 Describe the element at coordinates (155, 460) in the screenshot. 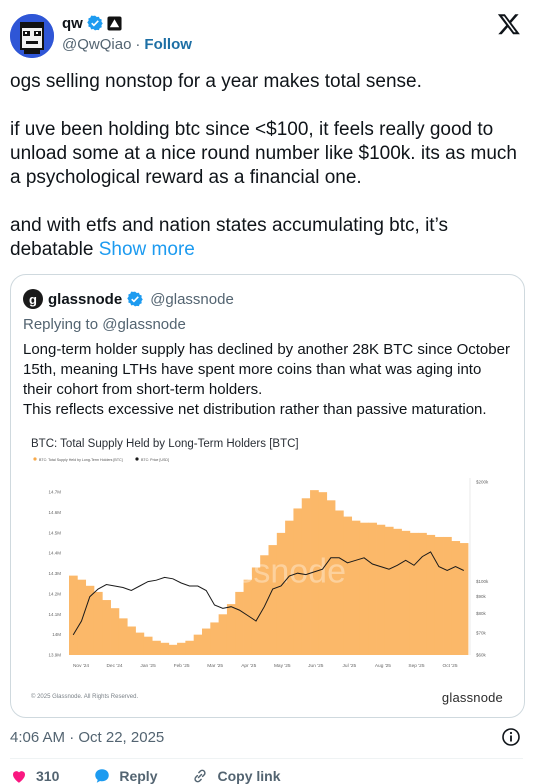

I see `legend-price-label: BTC: Price [USD]` at that location.